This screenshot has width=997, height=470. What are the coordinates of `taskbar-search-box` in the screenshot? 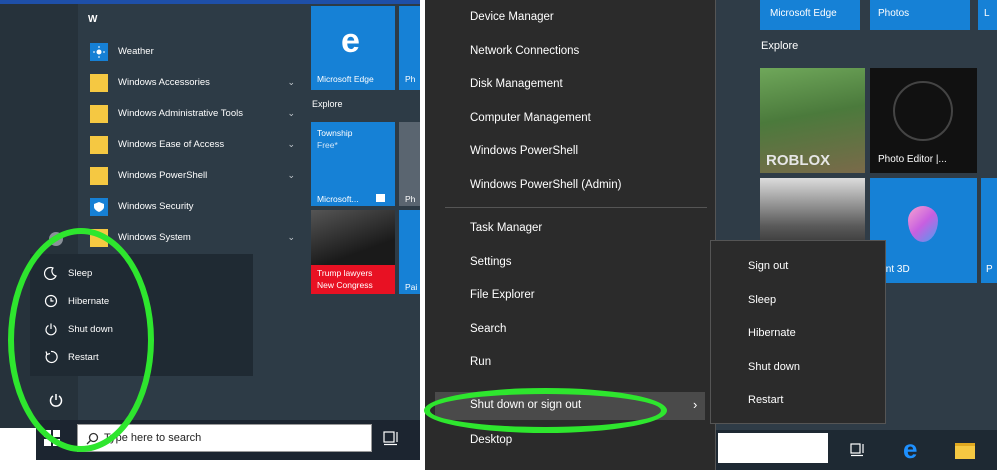 It's located at (773, 448).